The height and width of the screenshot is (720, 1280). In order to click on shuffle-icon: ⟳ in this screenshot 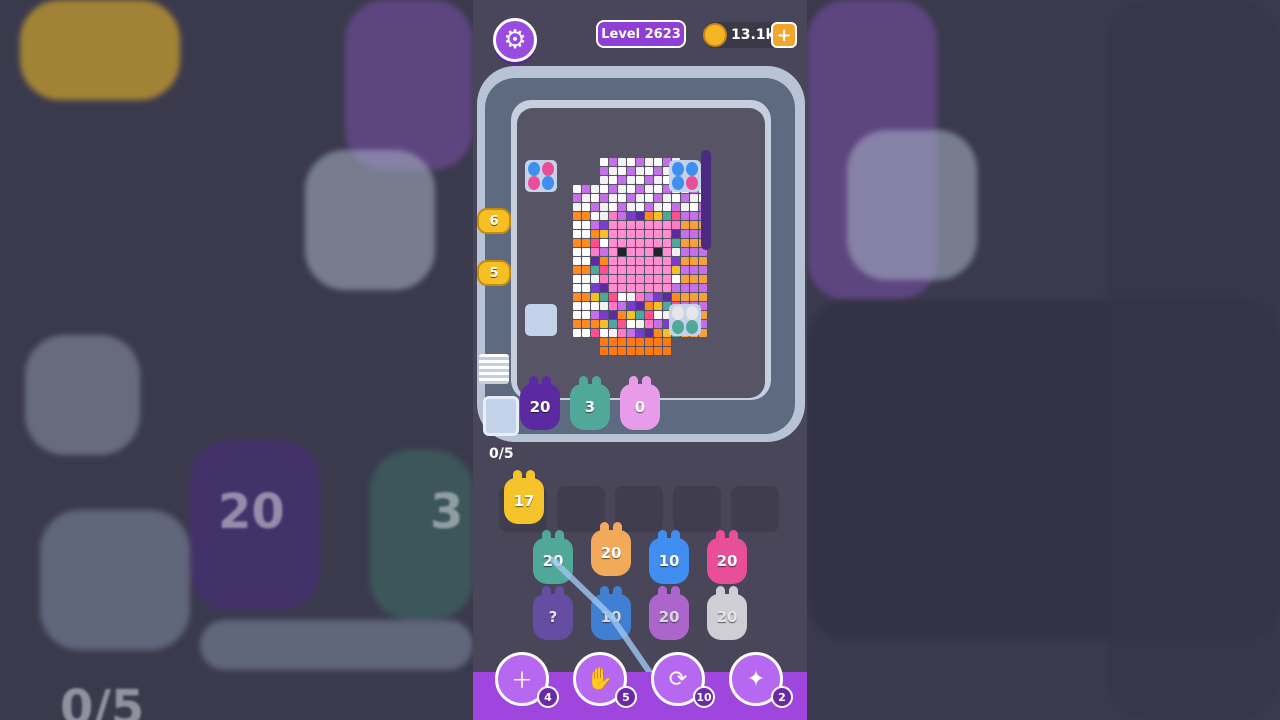, I will do `click(678, 679)`.